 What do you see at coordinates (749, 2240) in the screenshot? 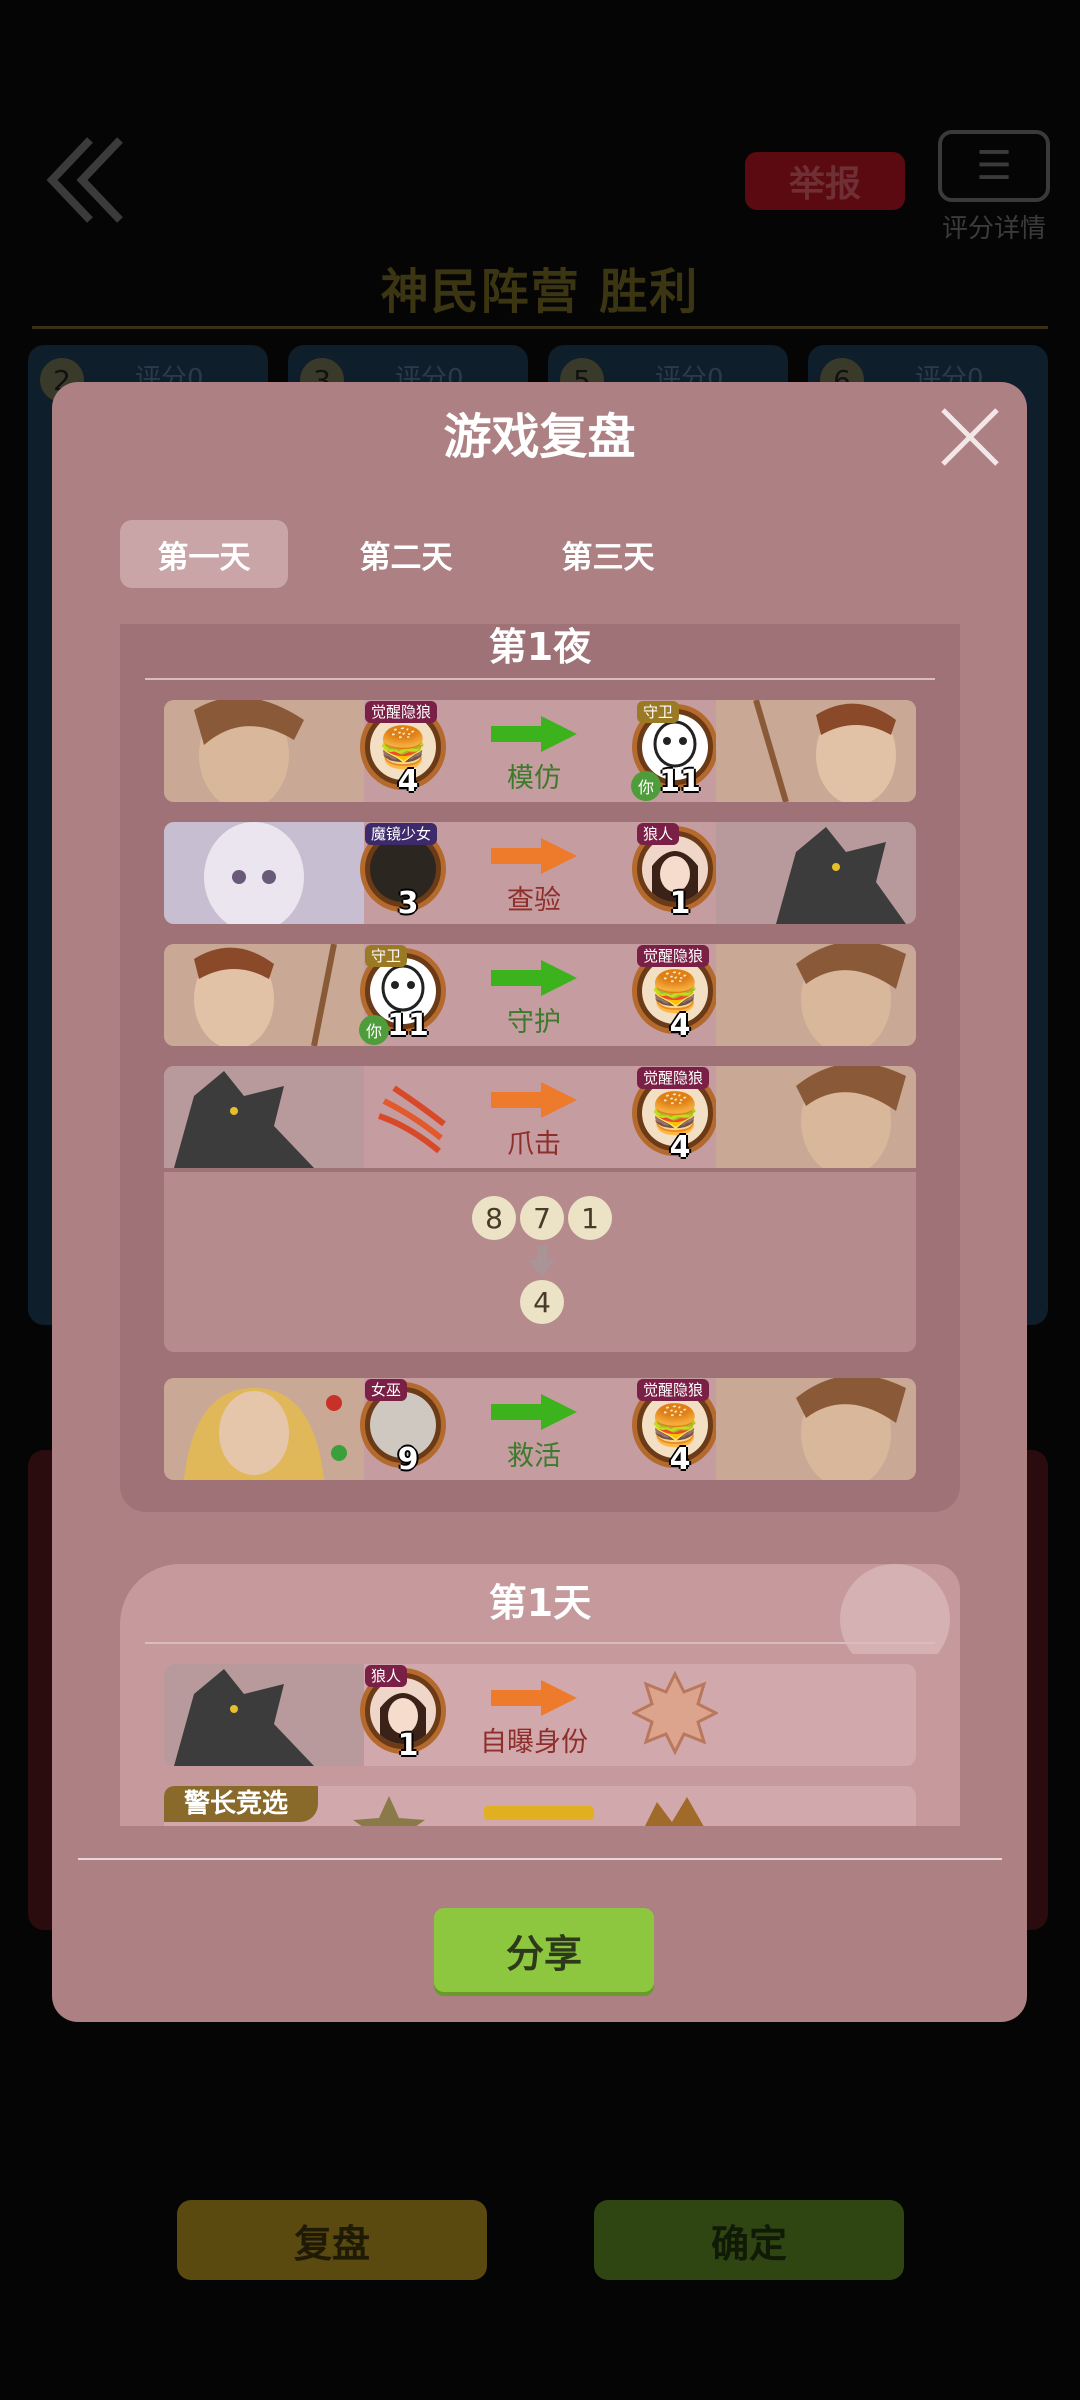
I see `confirm-button: 确定` at bounding box center [749, 2240].